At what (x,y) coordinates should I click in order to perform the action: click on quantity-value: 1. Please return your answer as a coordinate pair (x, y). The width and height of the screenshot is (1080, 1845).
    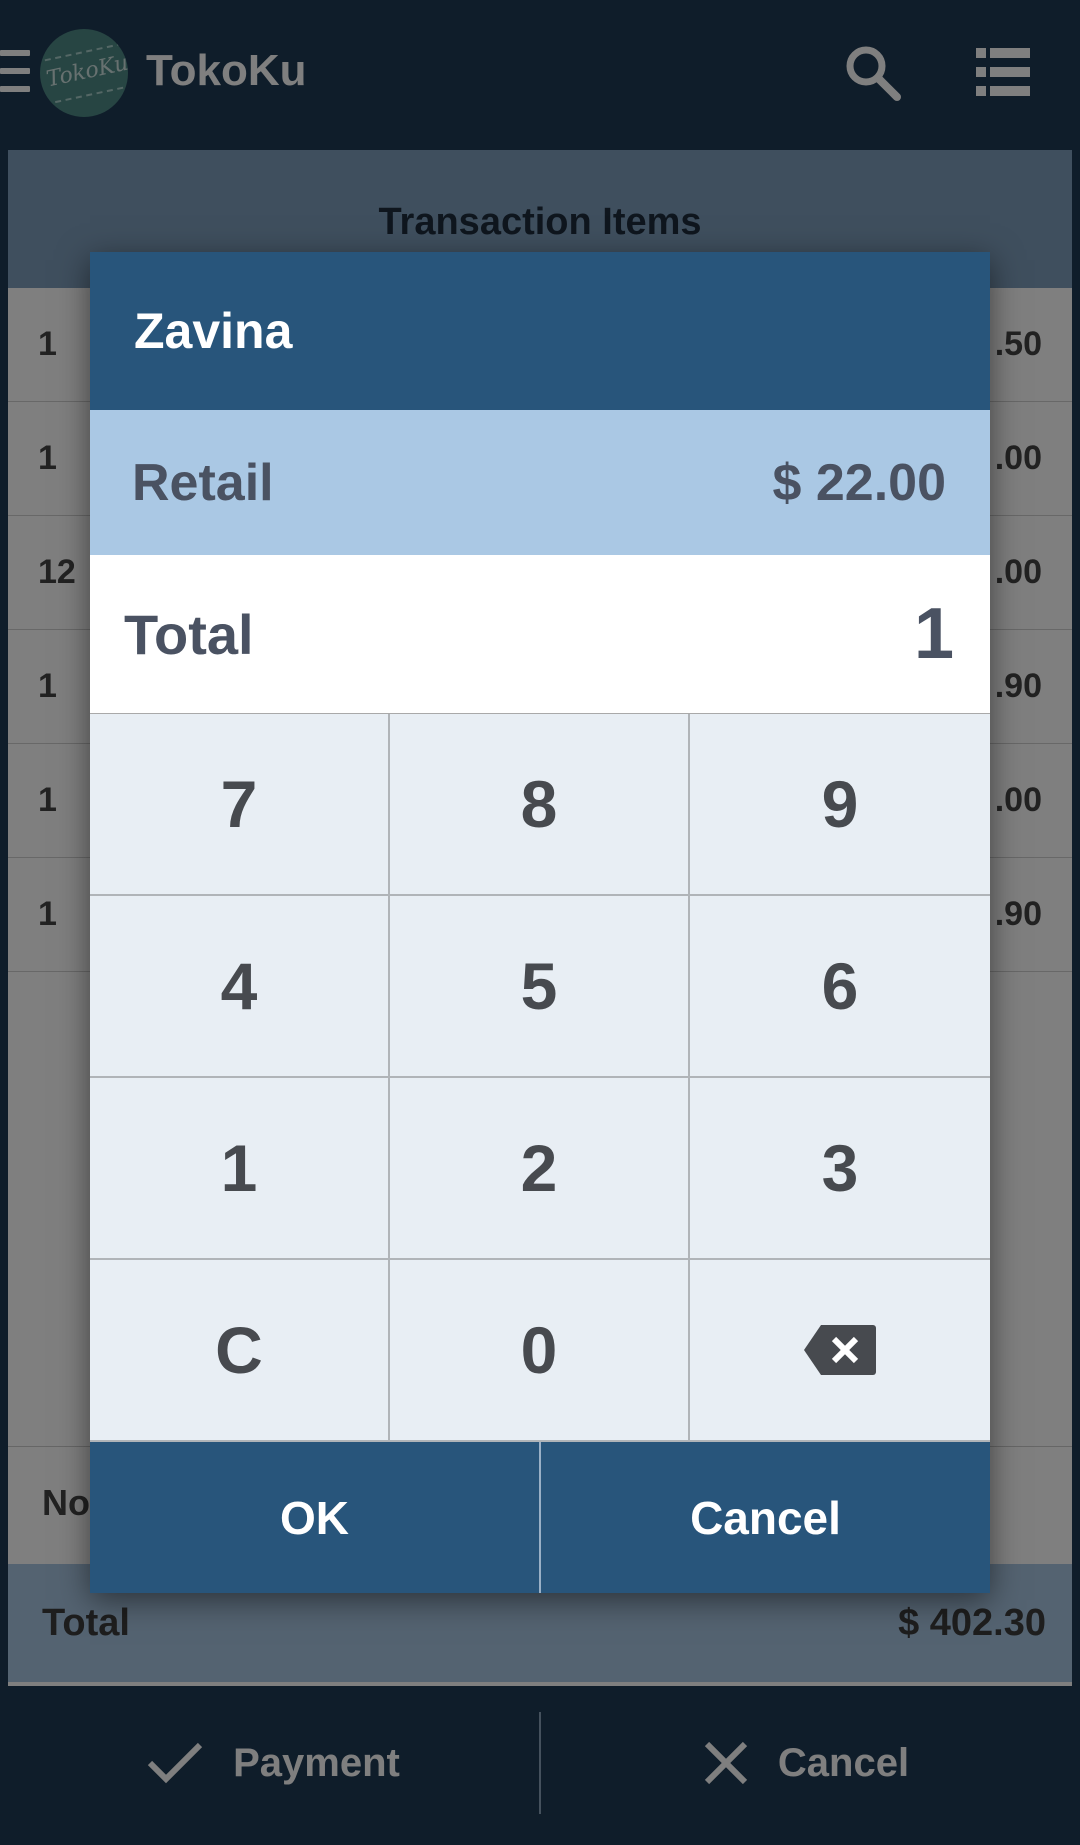
    Looking at the image, I should click on (933, 634).